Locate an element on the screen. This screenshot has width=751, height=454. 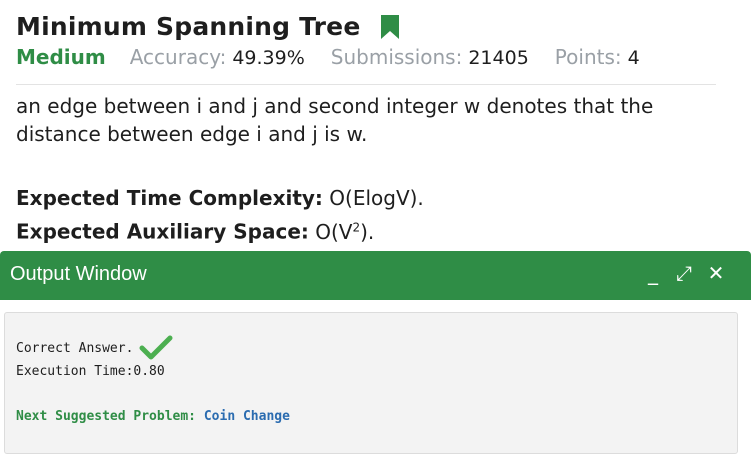
points-value: 4 is located at coordinates (633, 58).